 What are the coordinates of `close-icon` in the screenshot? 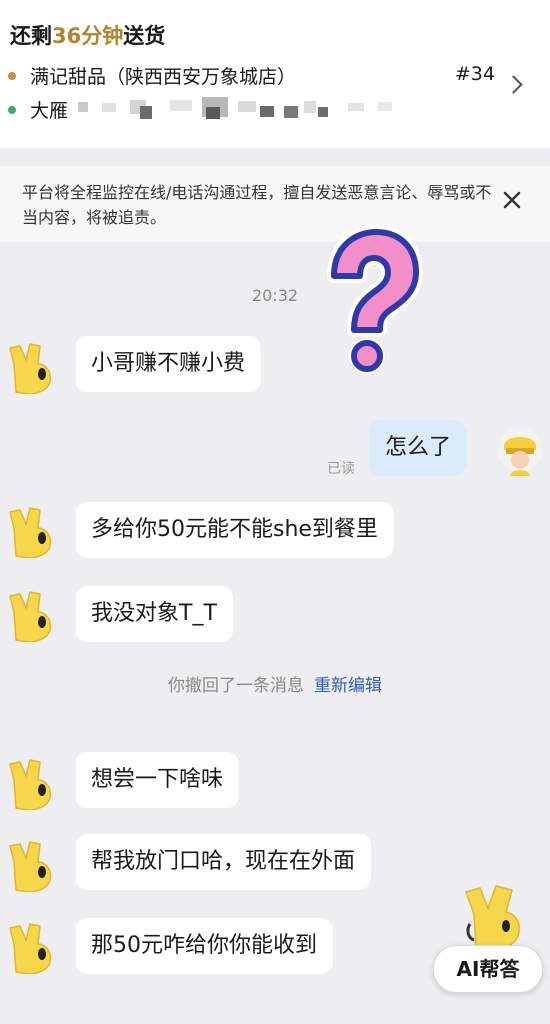 It's located at (512, 200).